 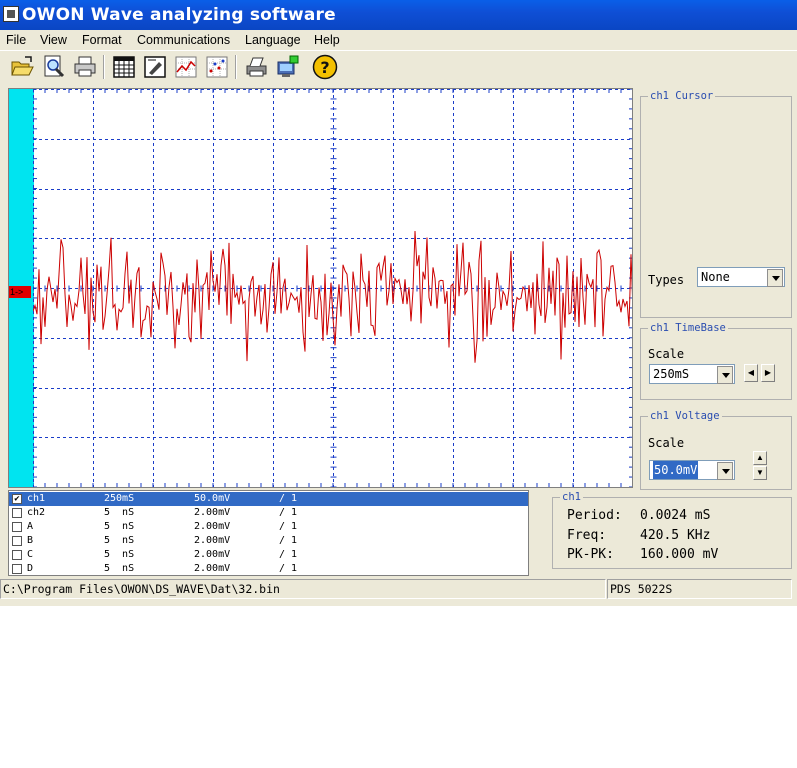 What do you see at coordinates (212, 498) in the screenshot?
I see `channel-volt: 50.0mV` at bounding box center [212, 498].